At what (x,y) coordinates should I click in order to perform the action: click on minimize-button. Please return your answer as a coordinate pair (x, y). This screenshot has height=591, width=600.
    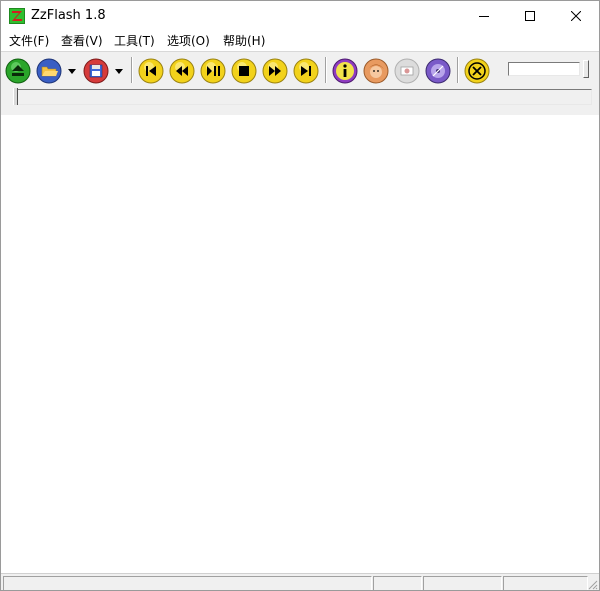
    Looking at the image, I should click on (484, 16).